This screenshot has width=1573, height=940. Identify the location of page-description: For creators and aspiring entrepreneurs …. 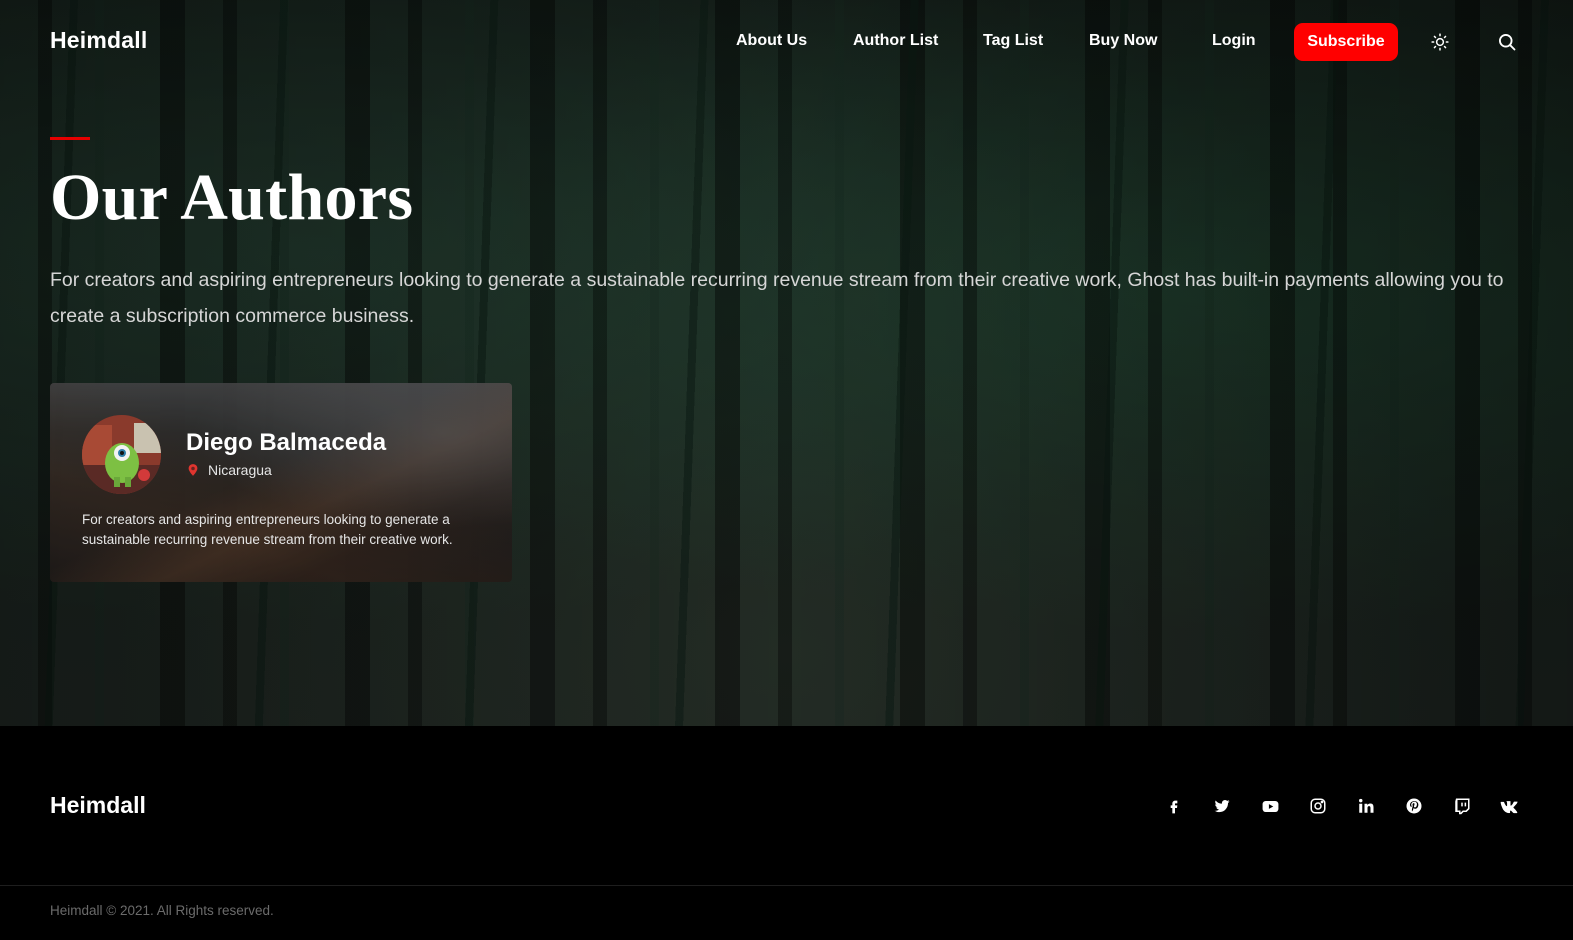
(777, 298).